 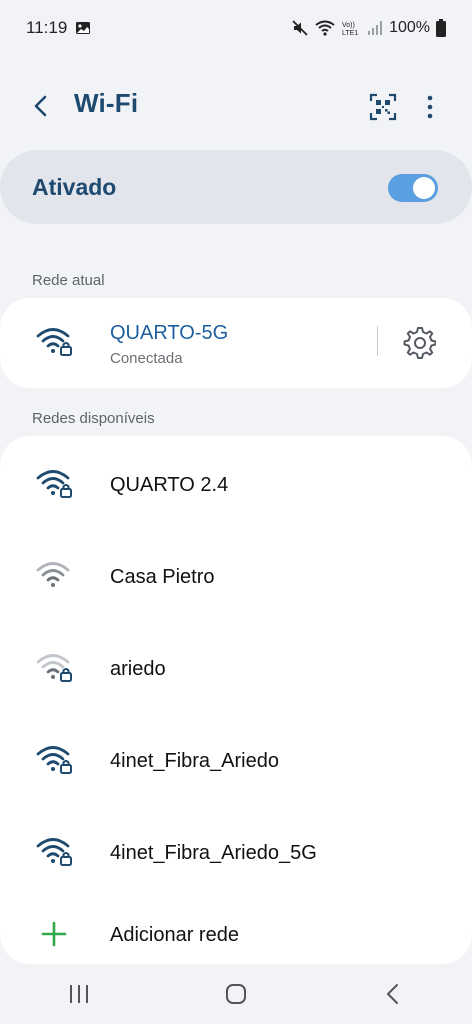 What do you see at coordinates (236, 668) in the screenshot?
I see `network-row: ariedo` at bounding box center [236, 668].